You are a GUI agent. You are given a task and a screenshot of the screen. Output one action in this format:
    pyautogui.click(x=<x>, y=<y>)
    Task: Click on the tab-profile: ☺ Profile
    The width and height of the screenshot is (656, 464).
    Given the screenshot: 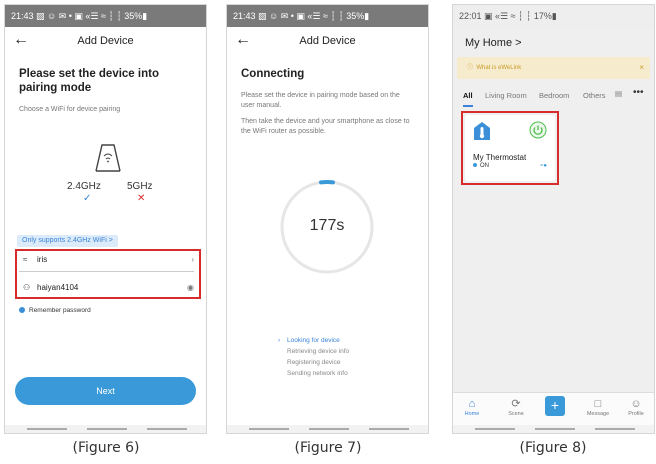 What is the action you would take?
    pyautogui.click(x=636, y=407)
    